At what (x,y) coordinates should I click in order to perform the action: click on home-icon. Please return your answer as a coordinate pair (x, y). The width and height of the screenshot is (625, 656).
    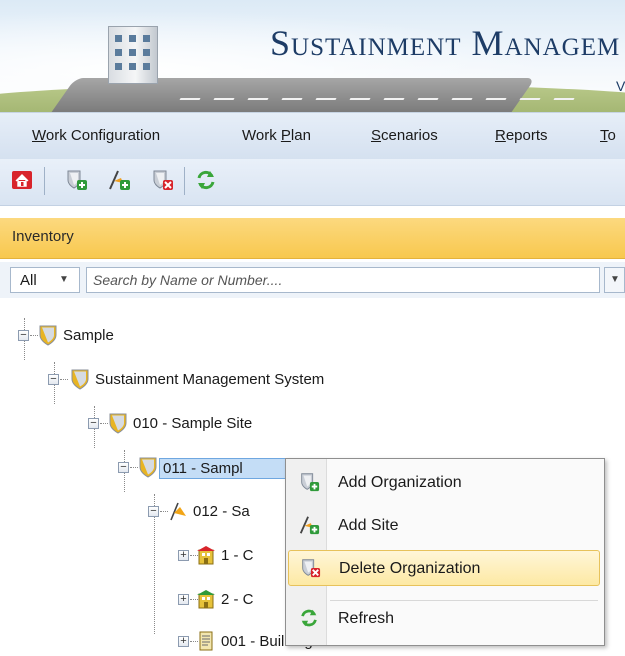
    Looking at the image, I should click on (22, 180).